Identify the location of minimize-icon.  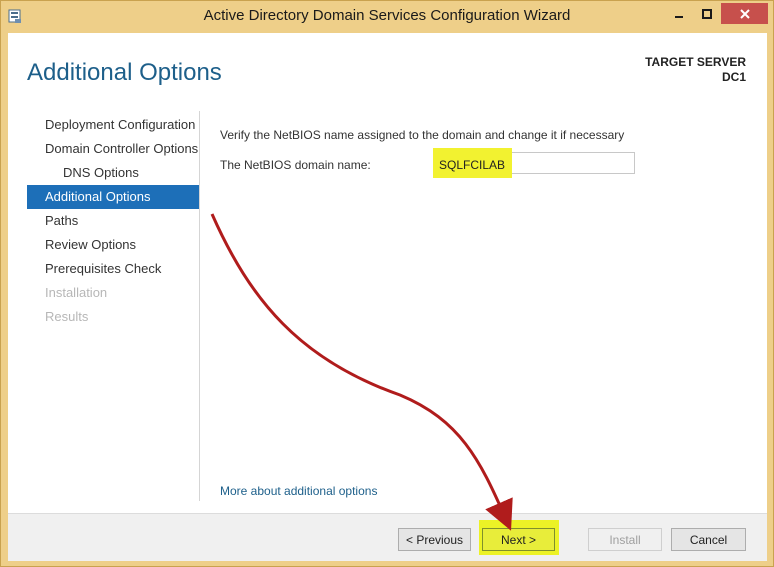
(678, 16).